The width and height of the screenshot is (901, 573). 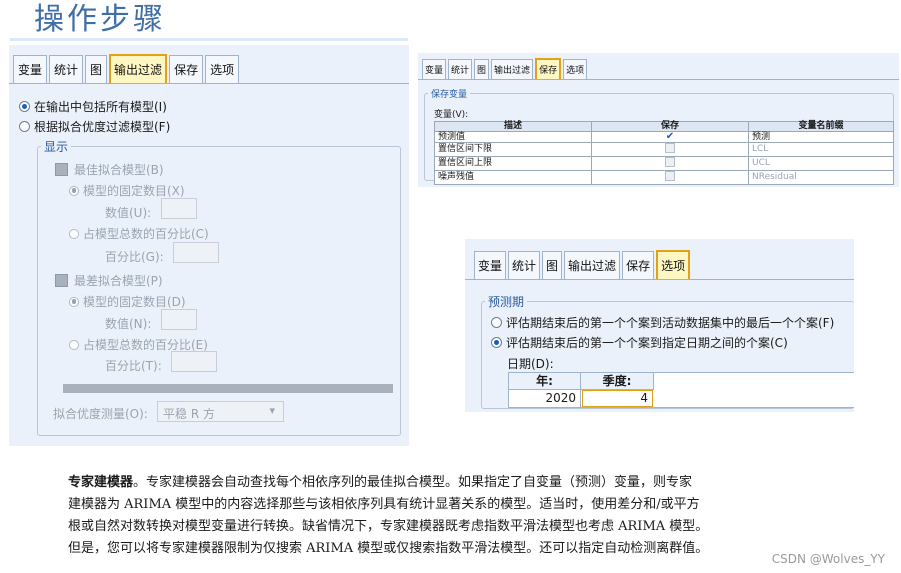 I want to click on table-row: 噪声残值 NResidual, so click(x=664, y=177).